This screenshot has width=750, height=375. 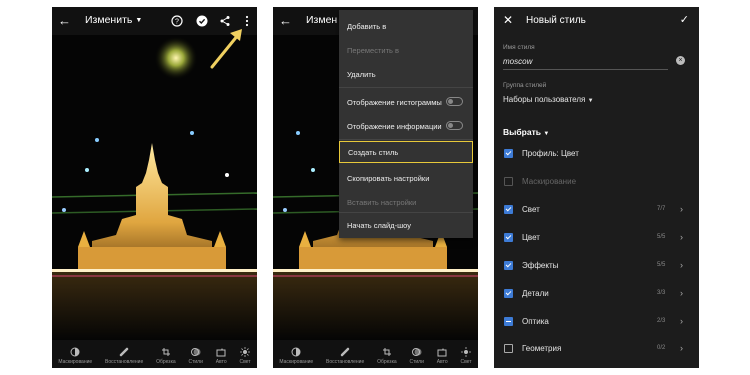 I want to click on setting-row-detail: Детали 3/3 ›, so click(x=596, y=302).